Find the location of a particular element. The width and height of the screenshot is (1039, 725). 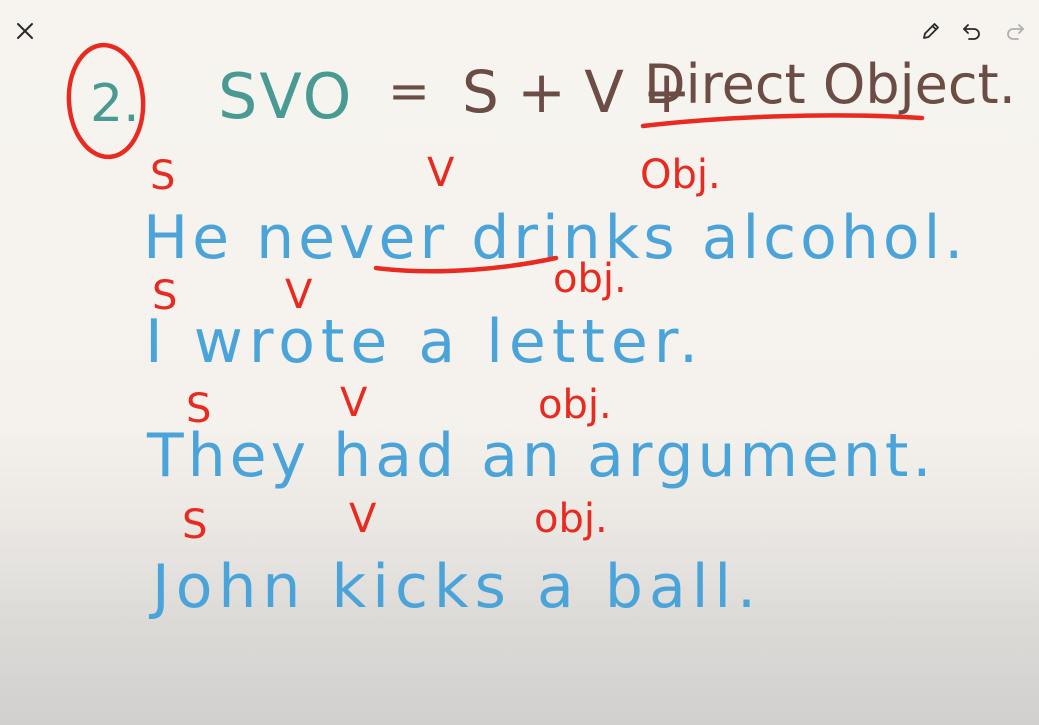

s4-object-label: obj. is located at coordinates (571, 519).